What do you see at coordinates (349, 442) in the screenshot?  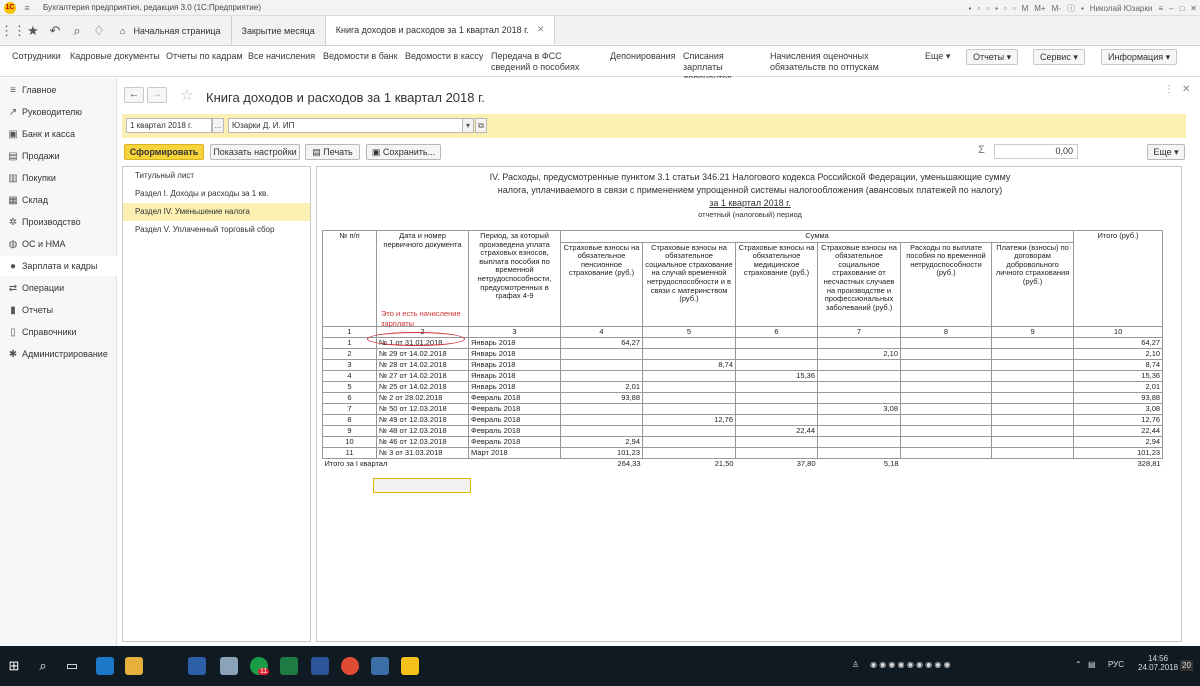 I see `row-number-cell: 10` at bounding box center [349, 442].